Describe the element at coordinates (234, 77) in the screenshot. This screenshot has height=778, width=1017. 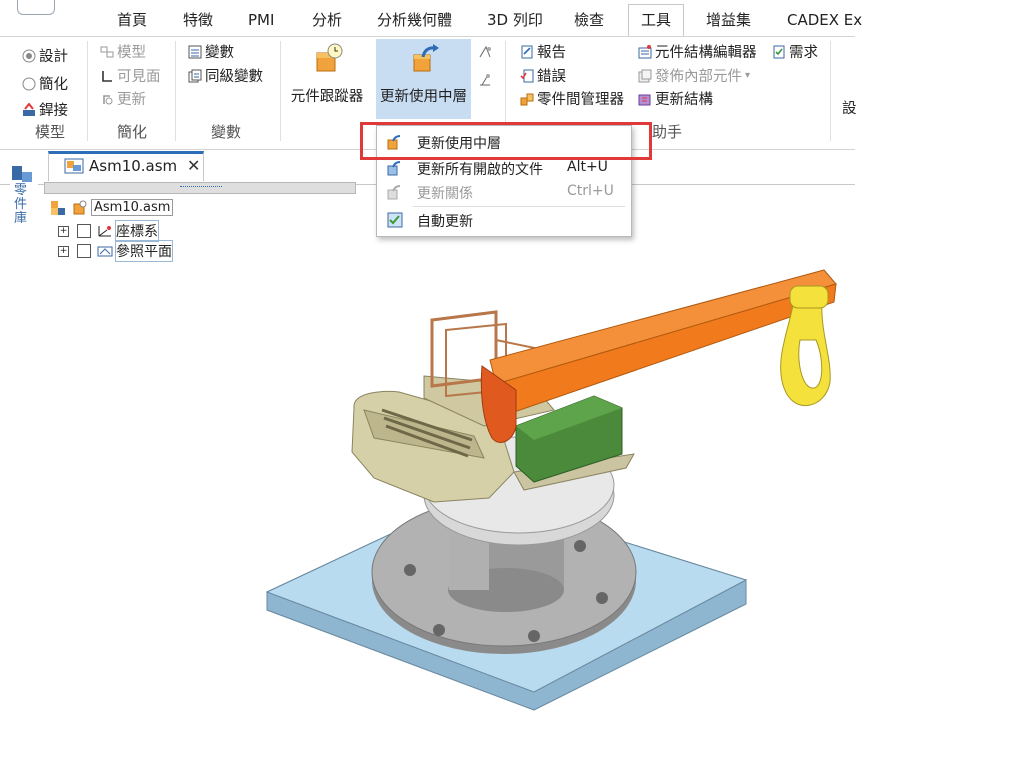
I see `peer-variables-label: 同級變數` at that location.